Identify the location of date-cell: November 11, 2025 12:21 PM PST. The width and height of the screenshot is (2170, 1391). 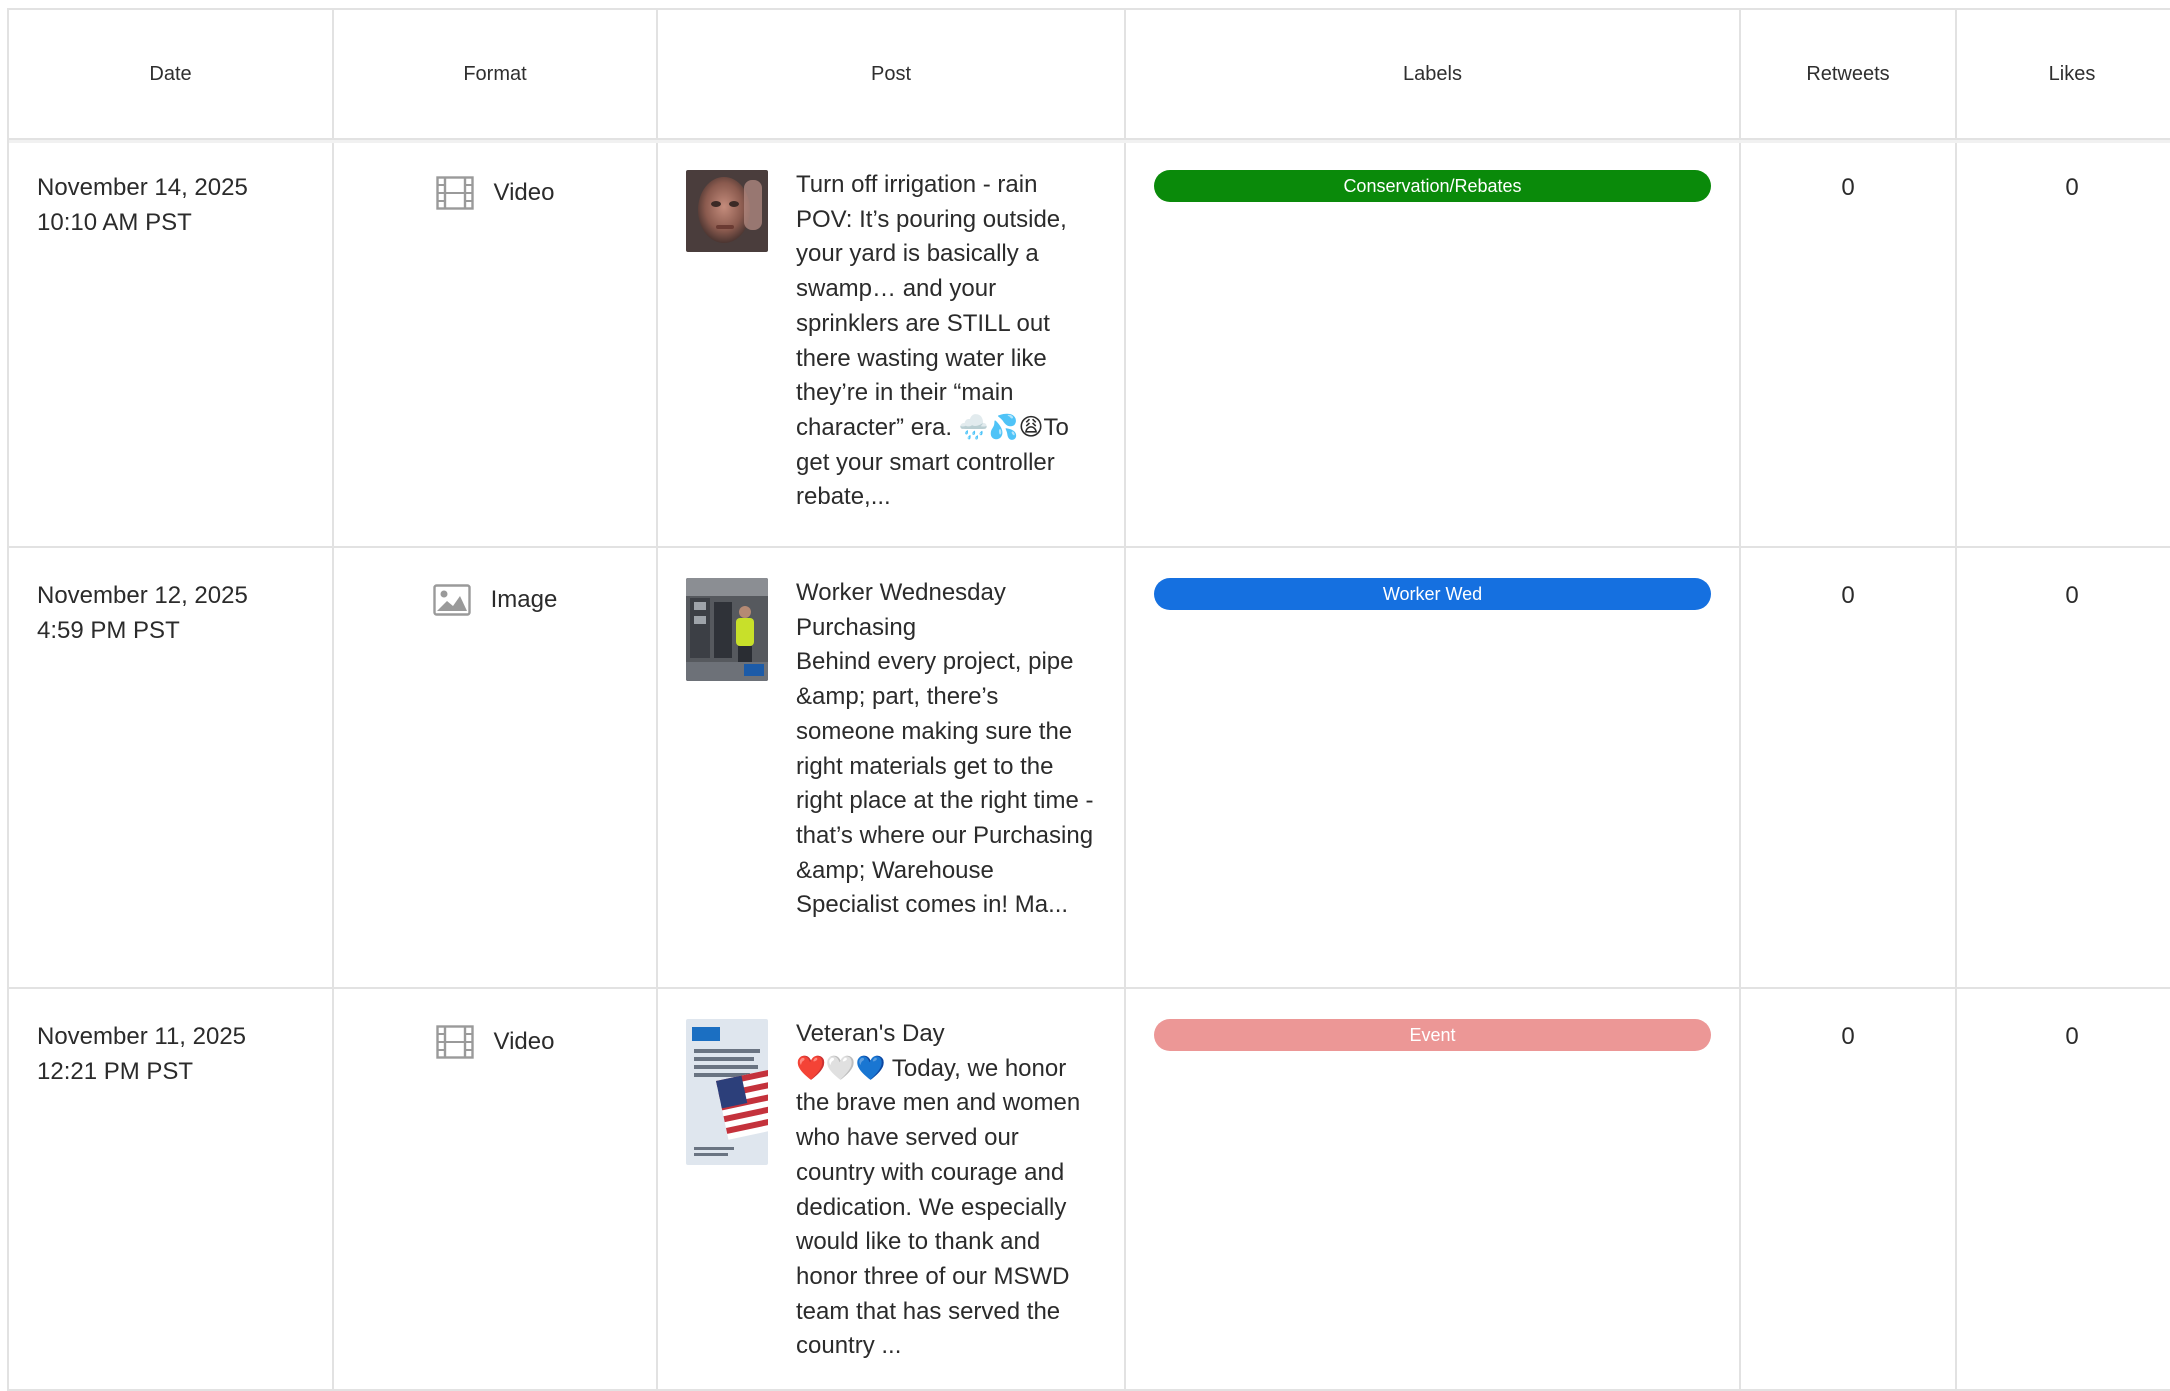
(171, 1189).